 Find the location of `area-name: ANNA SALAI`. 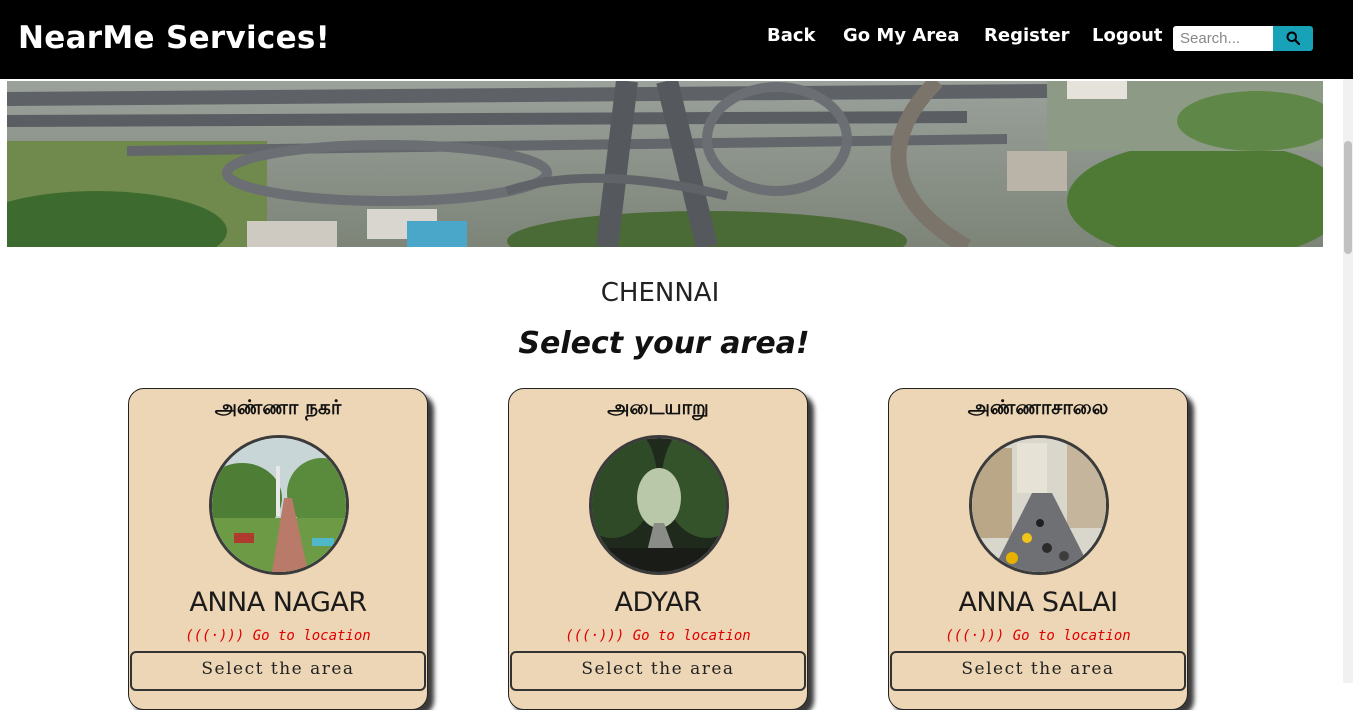

area-name: ANNA SALAI is located at coordinates (1038, 602).